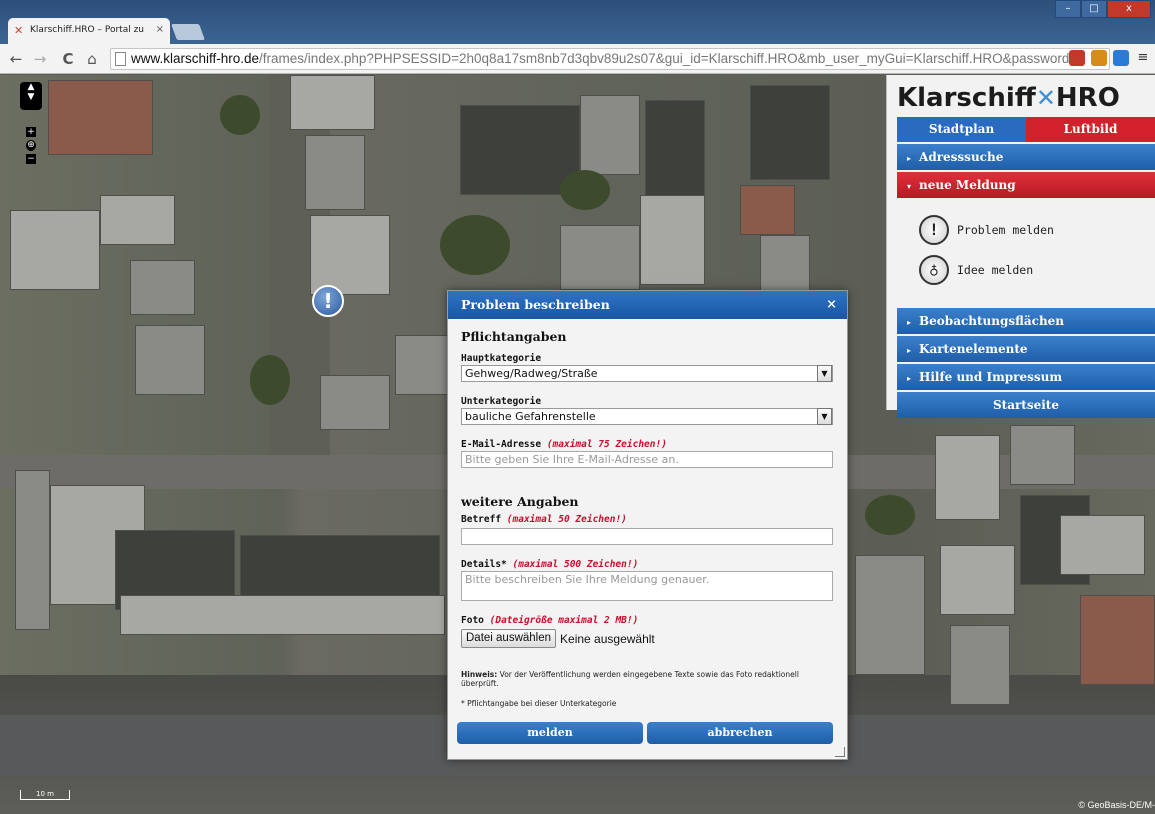 The image size is (1155, 814). I want to click on dialog-title: Problem beschreiben, so click(535, 304).